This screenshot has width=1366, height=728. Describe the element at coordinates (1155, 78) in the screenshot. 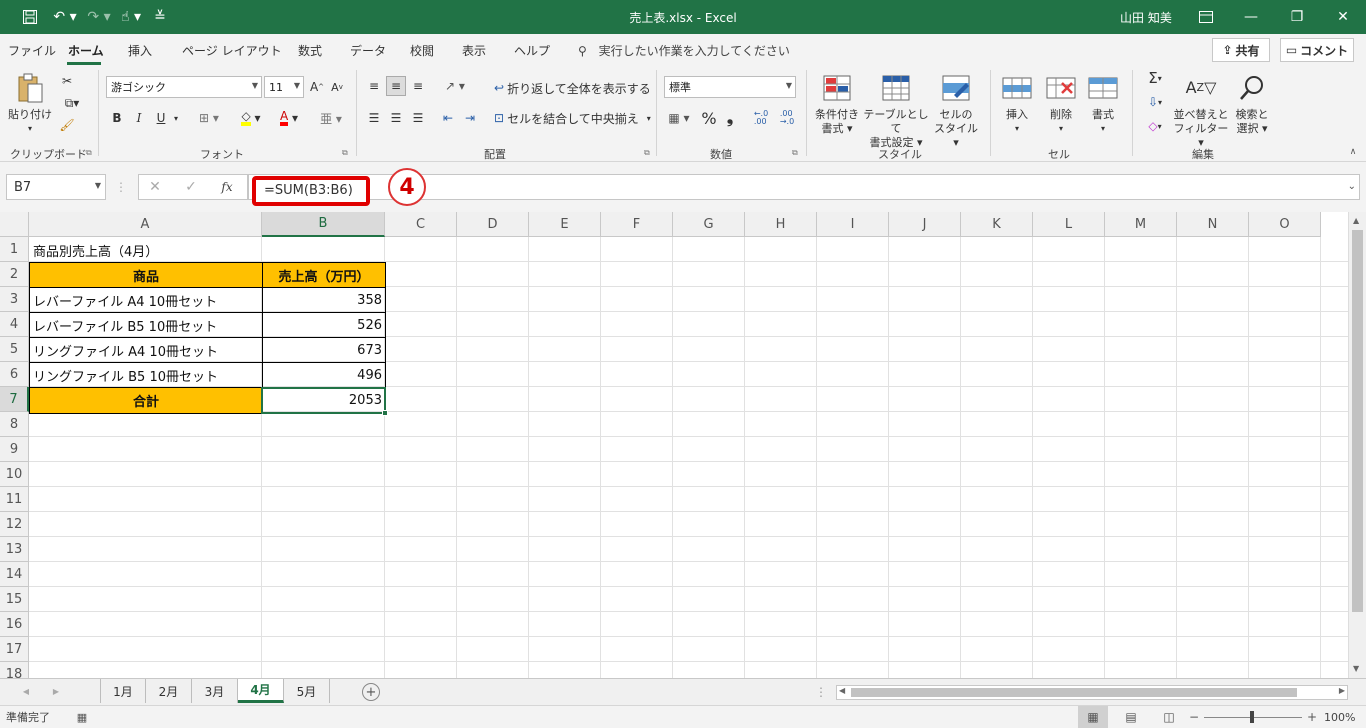

I see `autosum-icon: Σ ▾` at that location.